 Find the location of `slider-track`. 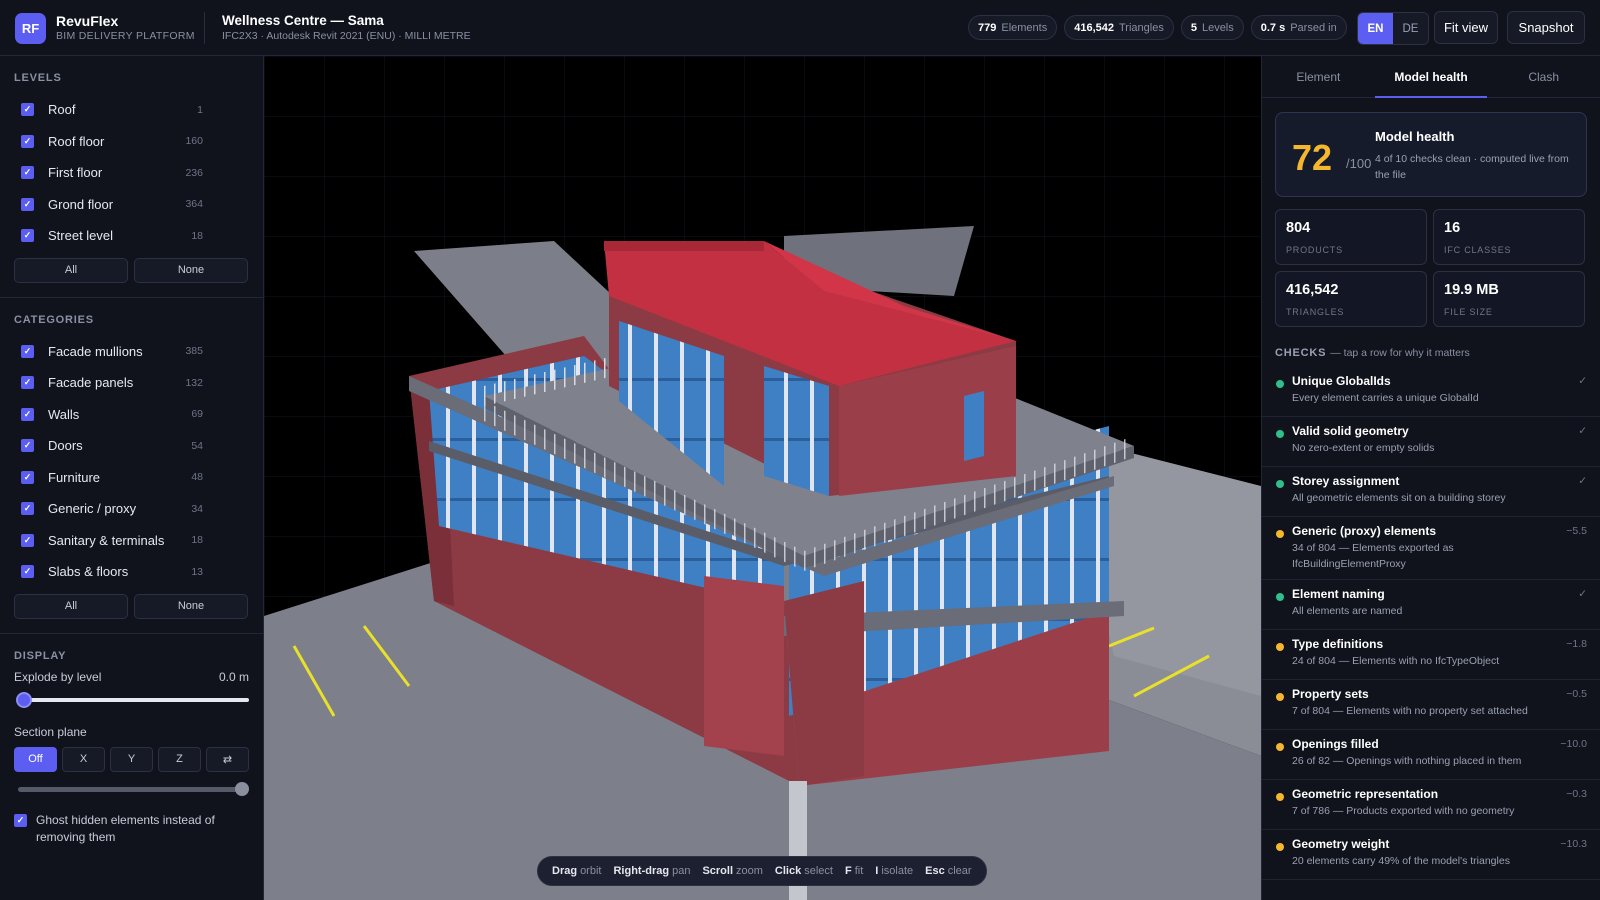

slider-track is located at coordinates (134, 699).